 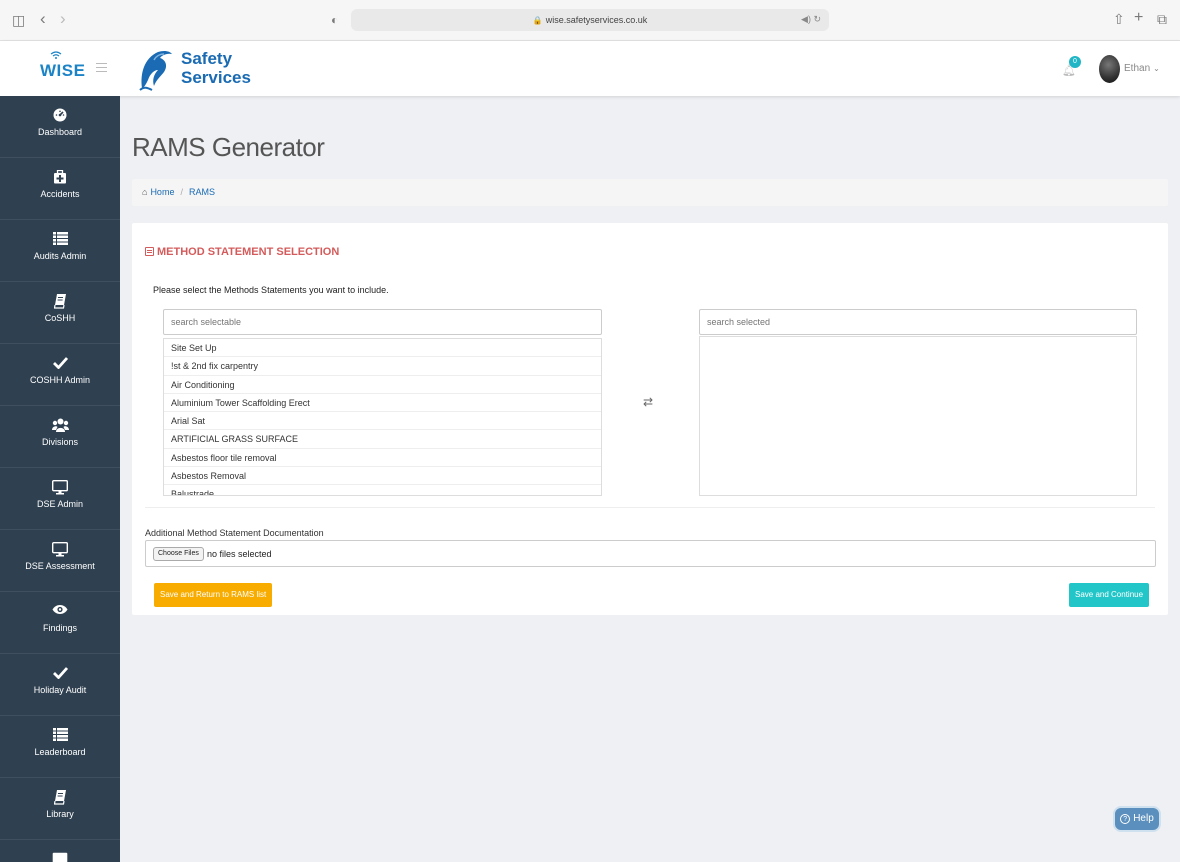 What do you see at coordinates (382, 421) in the screenshot?
I see `list-item: Arial Sat` at bounding box center [382, 421].